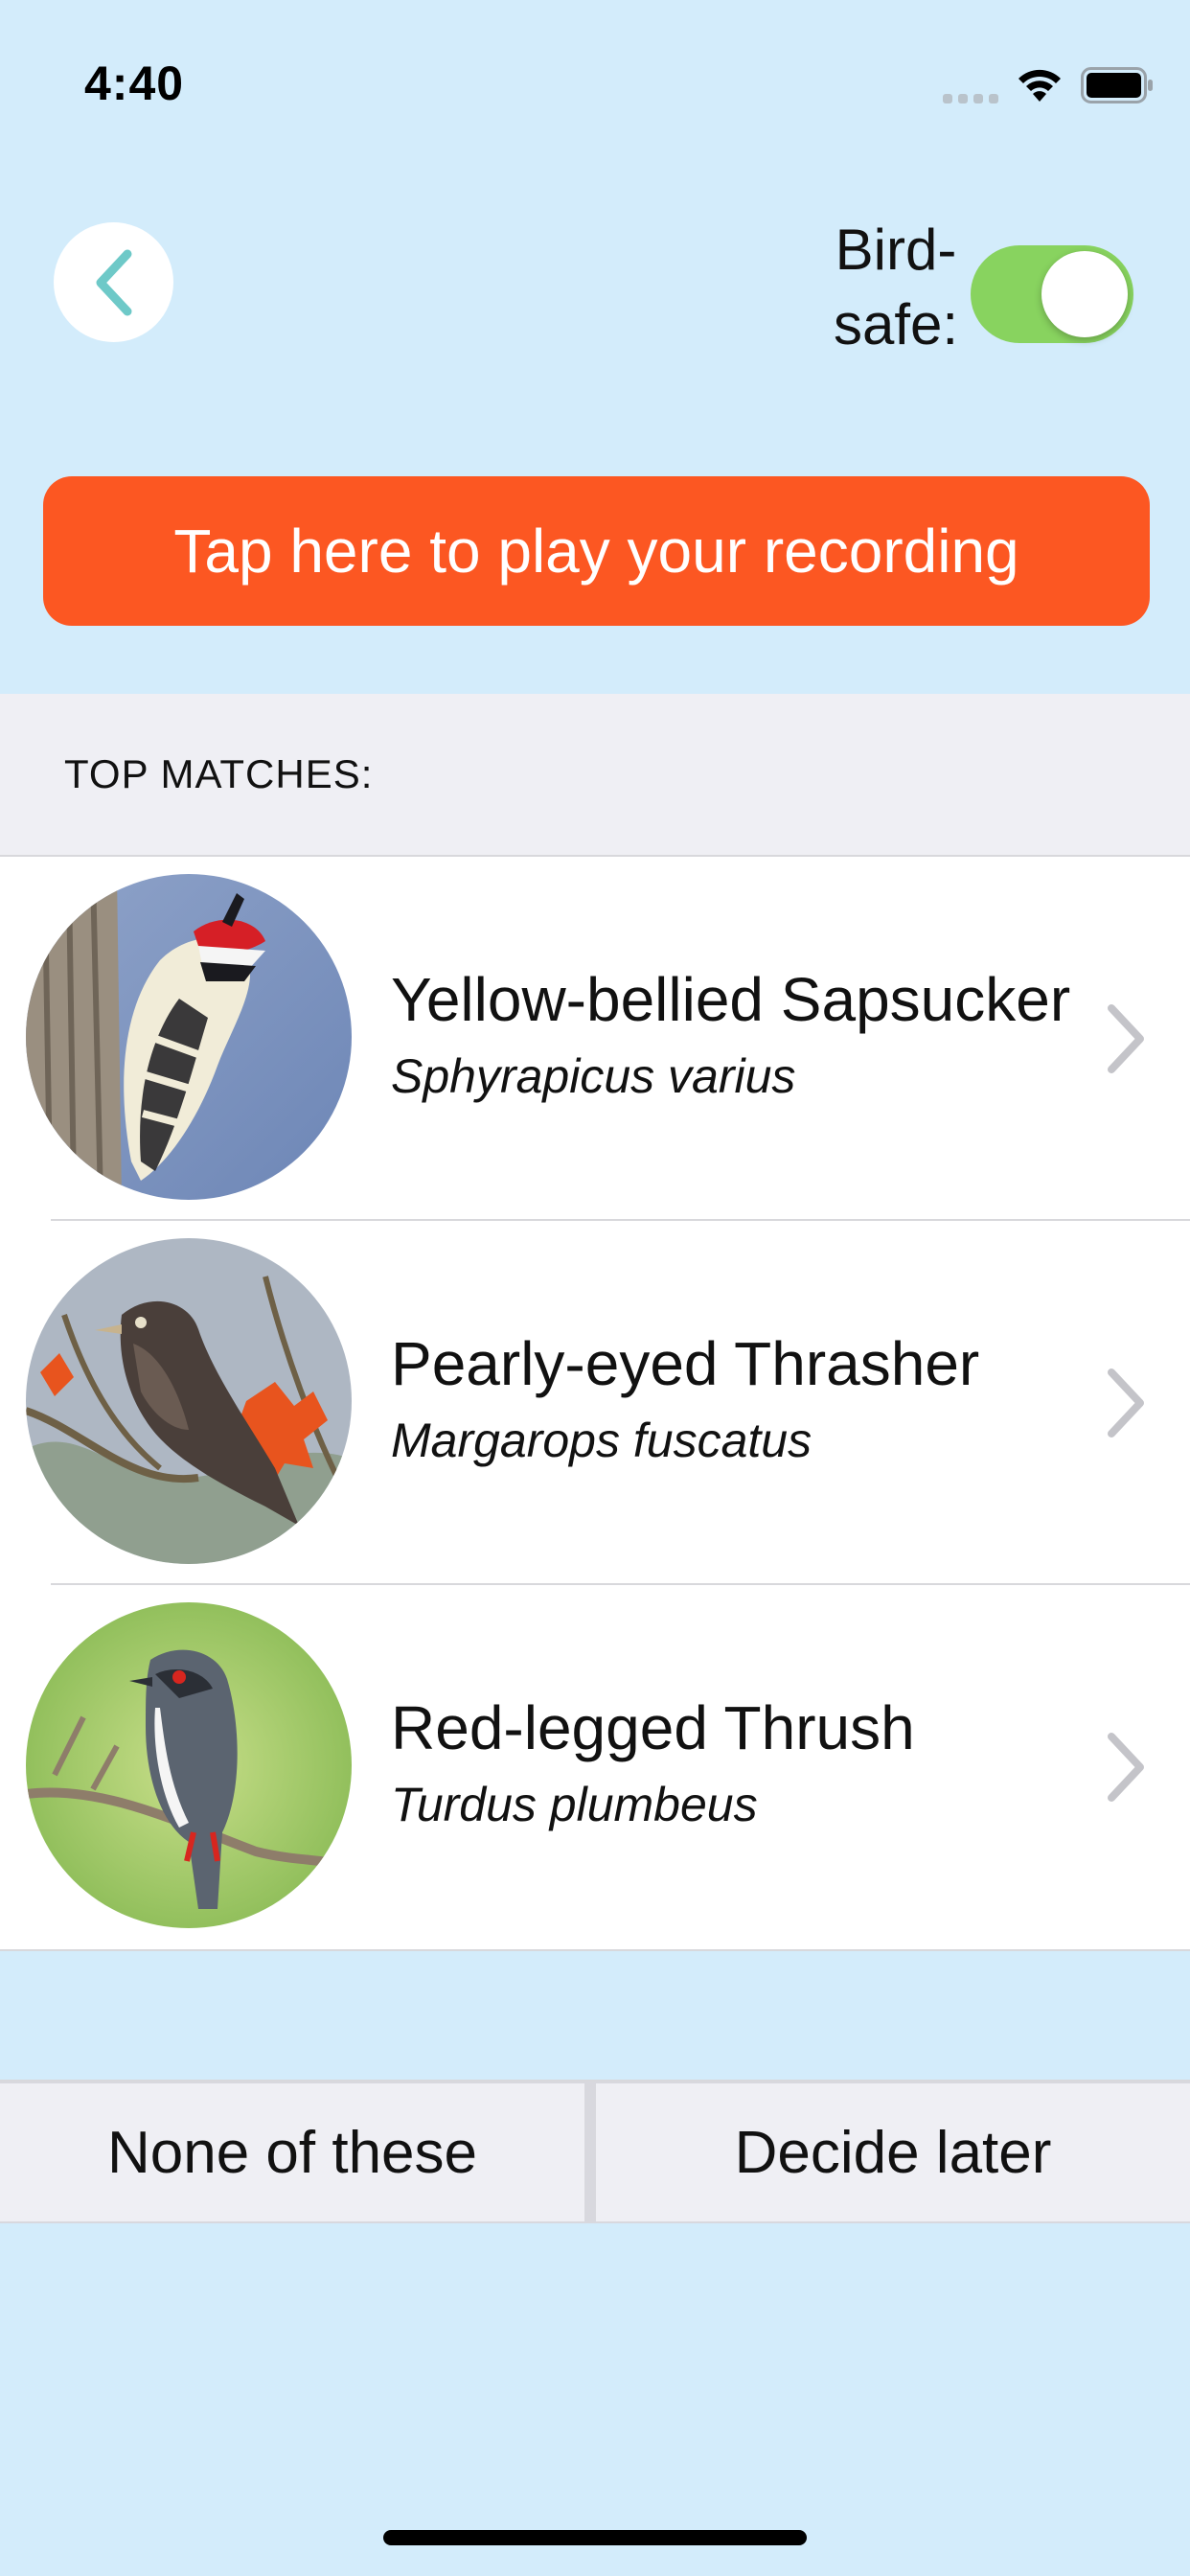 The height and width of the screenshot is (2576, 1190). I want to click on decide-later-button: Decide later, so click(893, 2152).